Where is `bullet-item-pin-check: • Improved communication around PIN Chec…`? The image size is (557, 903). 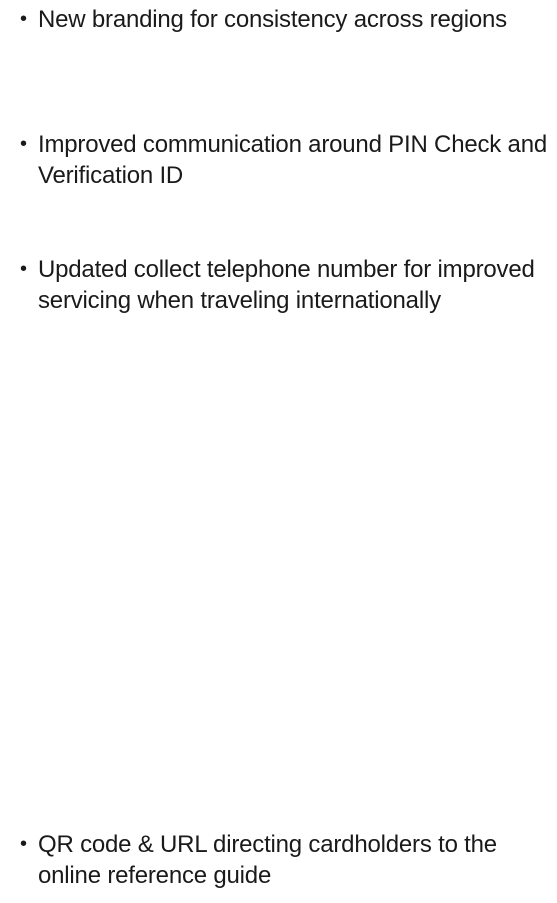 bullet-item-pin-check: • Improved communication around PIN Chec… is located at coordinates (287, 160).